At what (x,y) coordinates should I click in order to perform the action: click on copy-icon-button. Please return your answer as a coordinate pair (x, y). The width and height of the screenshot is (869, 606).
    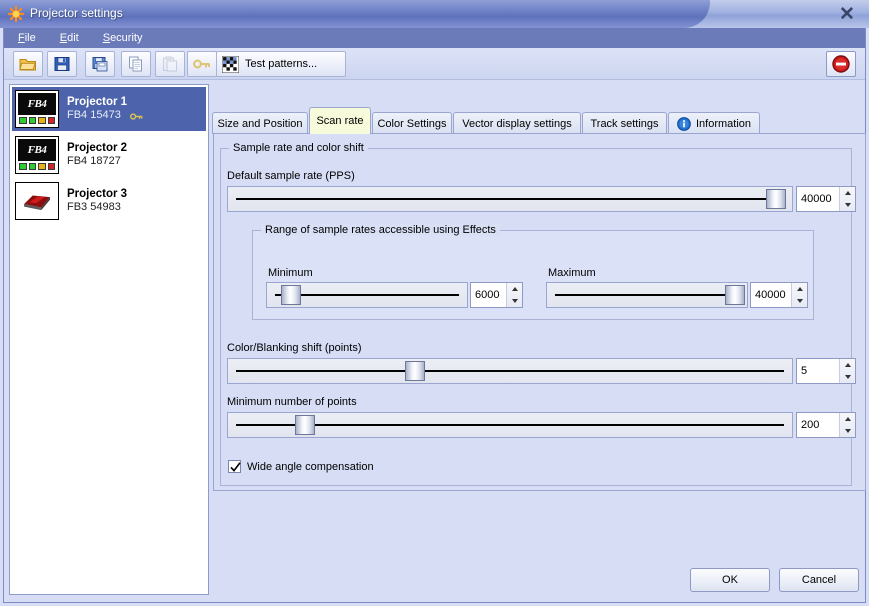
    Looking at the image, I should click on (136, 64).